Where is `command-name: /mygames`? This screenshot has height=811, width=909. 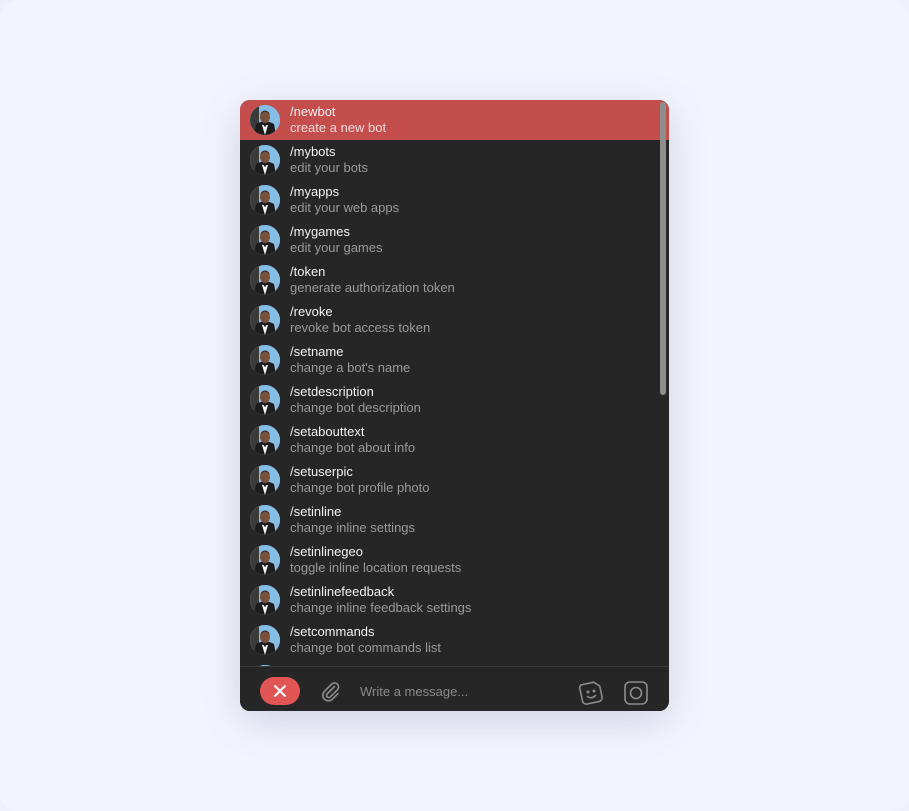 command-name: /mygames is located at coordinates (320, 231).